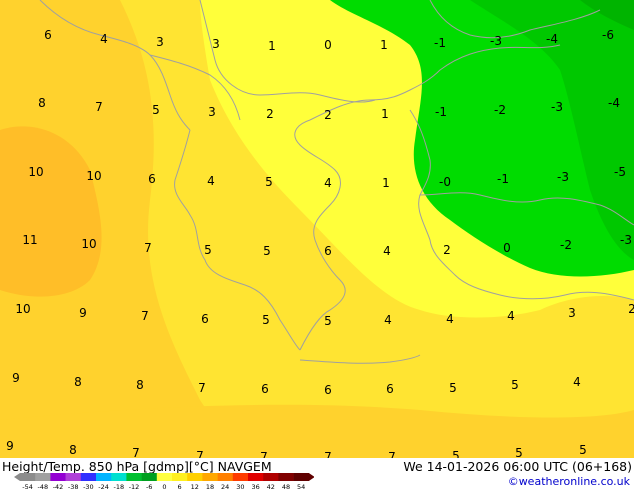 The height and width of the screenshot is (490, 634). Describe the element at coordinates (58, 486) in the screenshot. I see `scale-tick-label: -42` at that location.